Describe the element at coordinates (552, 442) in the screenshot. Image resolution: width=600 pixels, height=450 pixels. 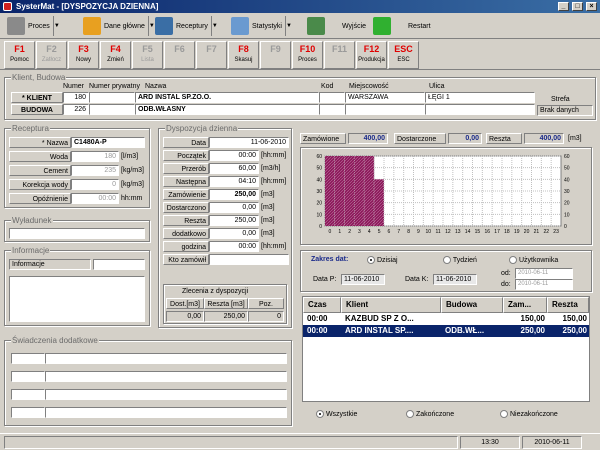
I see `status-date: 2010-06-11` at that location.